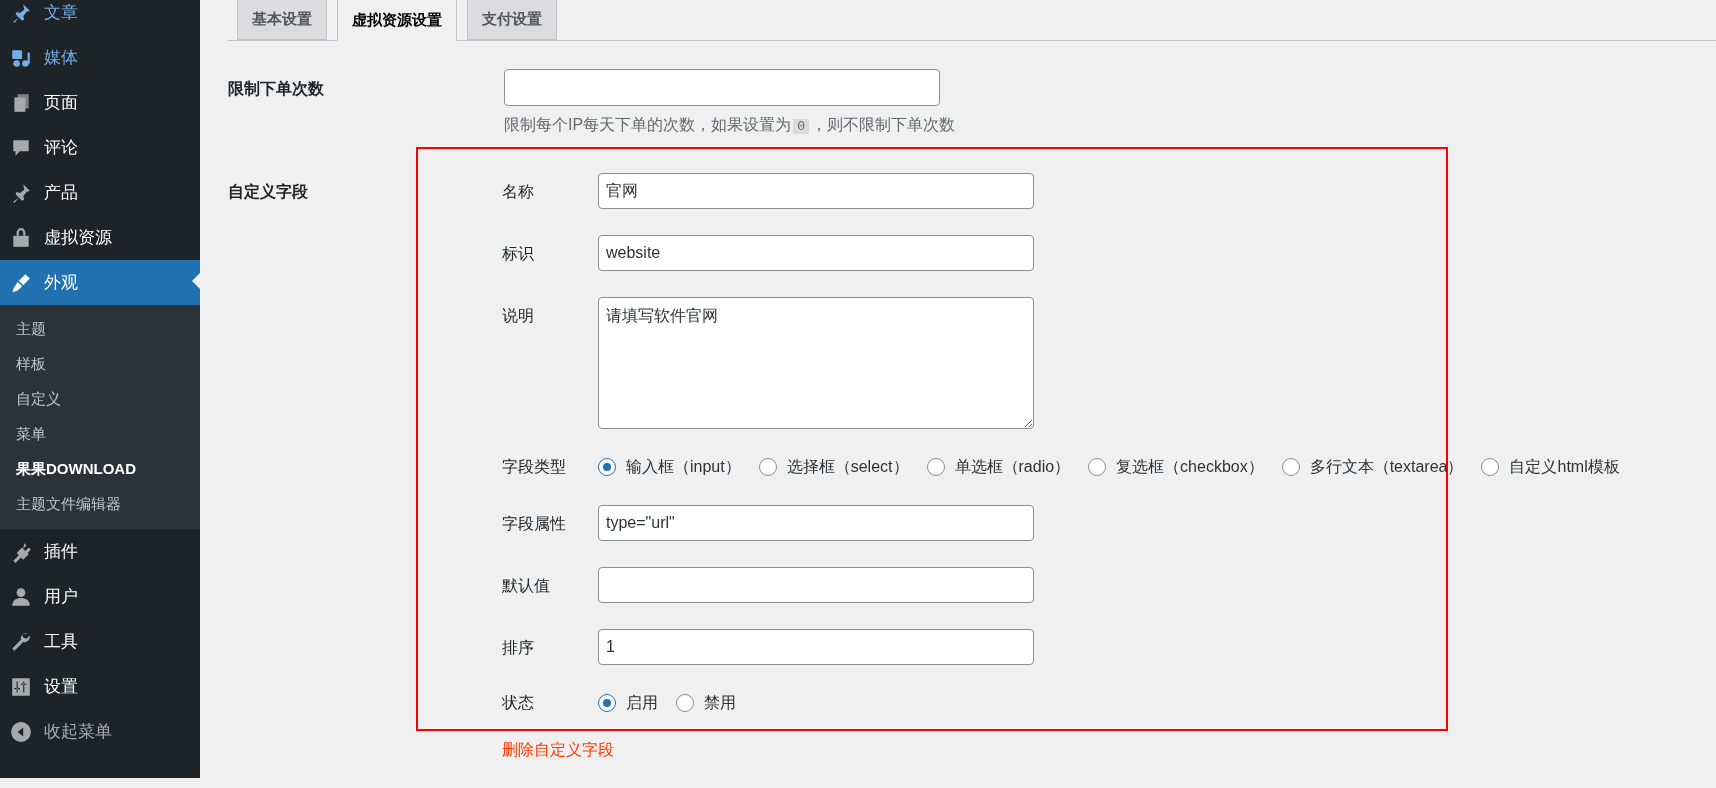 This screenshot has width=1716, height=788. I want to click on text-input: type="url", so click(816, 523).